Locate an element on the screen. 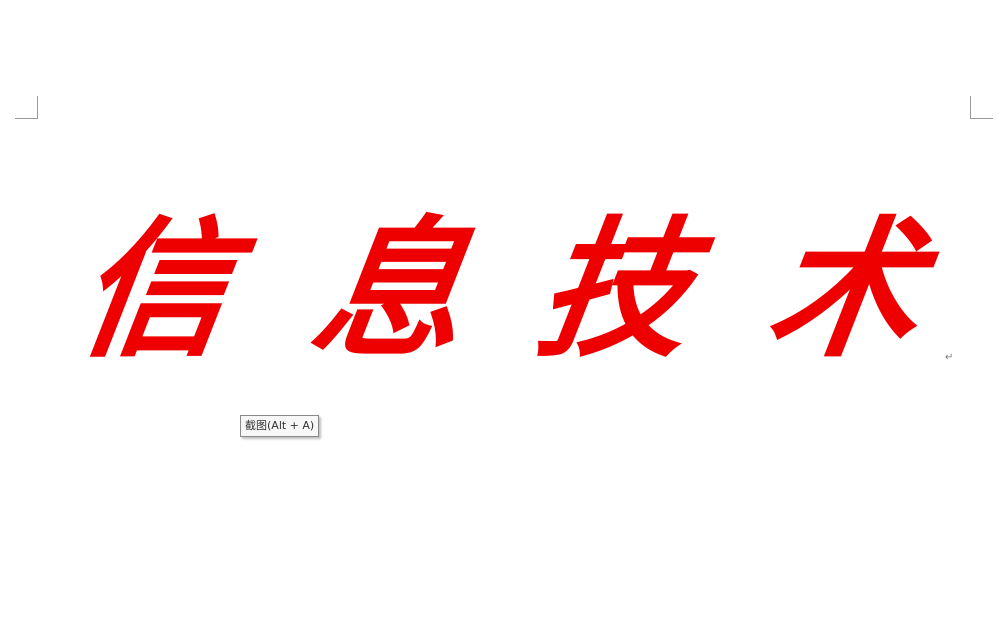 The height and width of the screenshot is (626, 1002). screenshot-tooltip: 截图(Alt + A) is located at coordinates (280, 426).